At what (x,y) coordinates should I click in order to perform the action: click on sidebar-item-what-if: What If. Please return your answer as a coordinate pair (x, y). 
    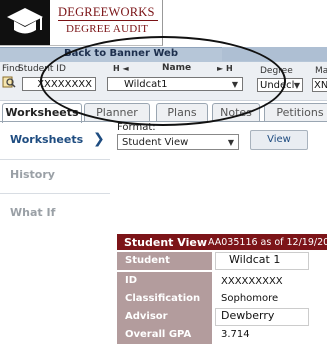
    Looking at the image, I should click on (32, 212).